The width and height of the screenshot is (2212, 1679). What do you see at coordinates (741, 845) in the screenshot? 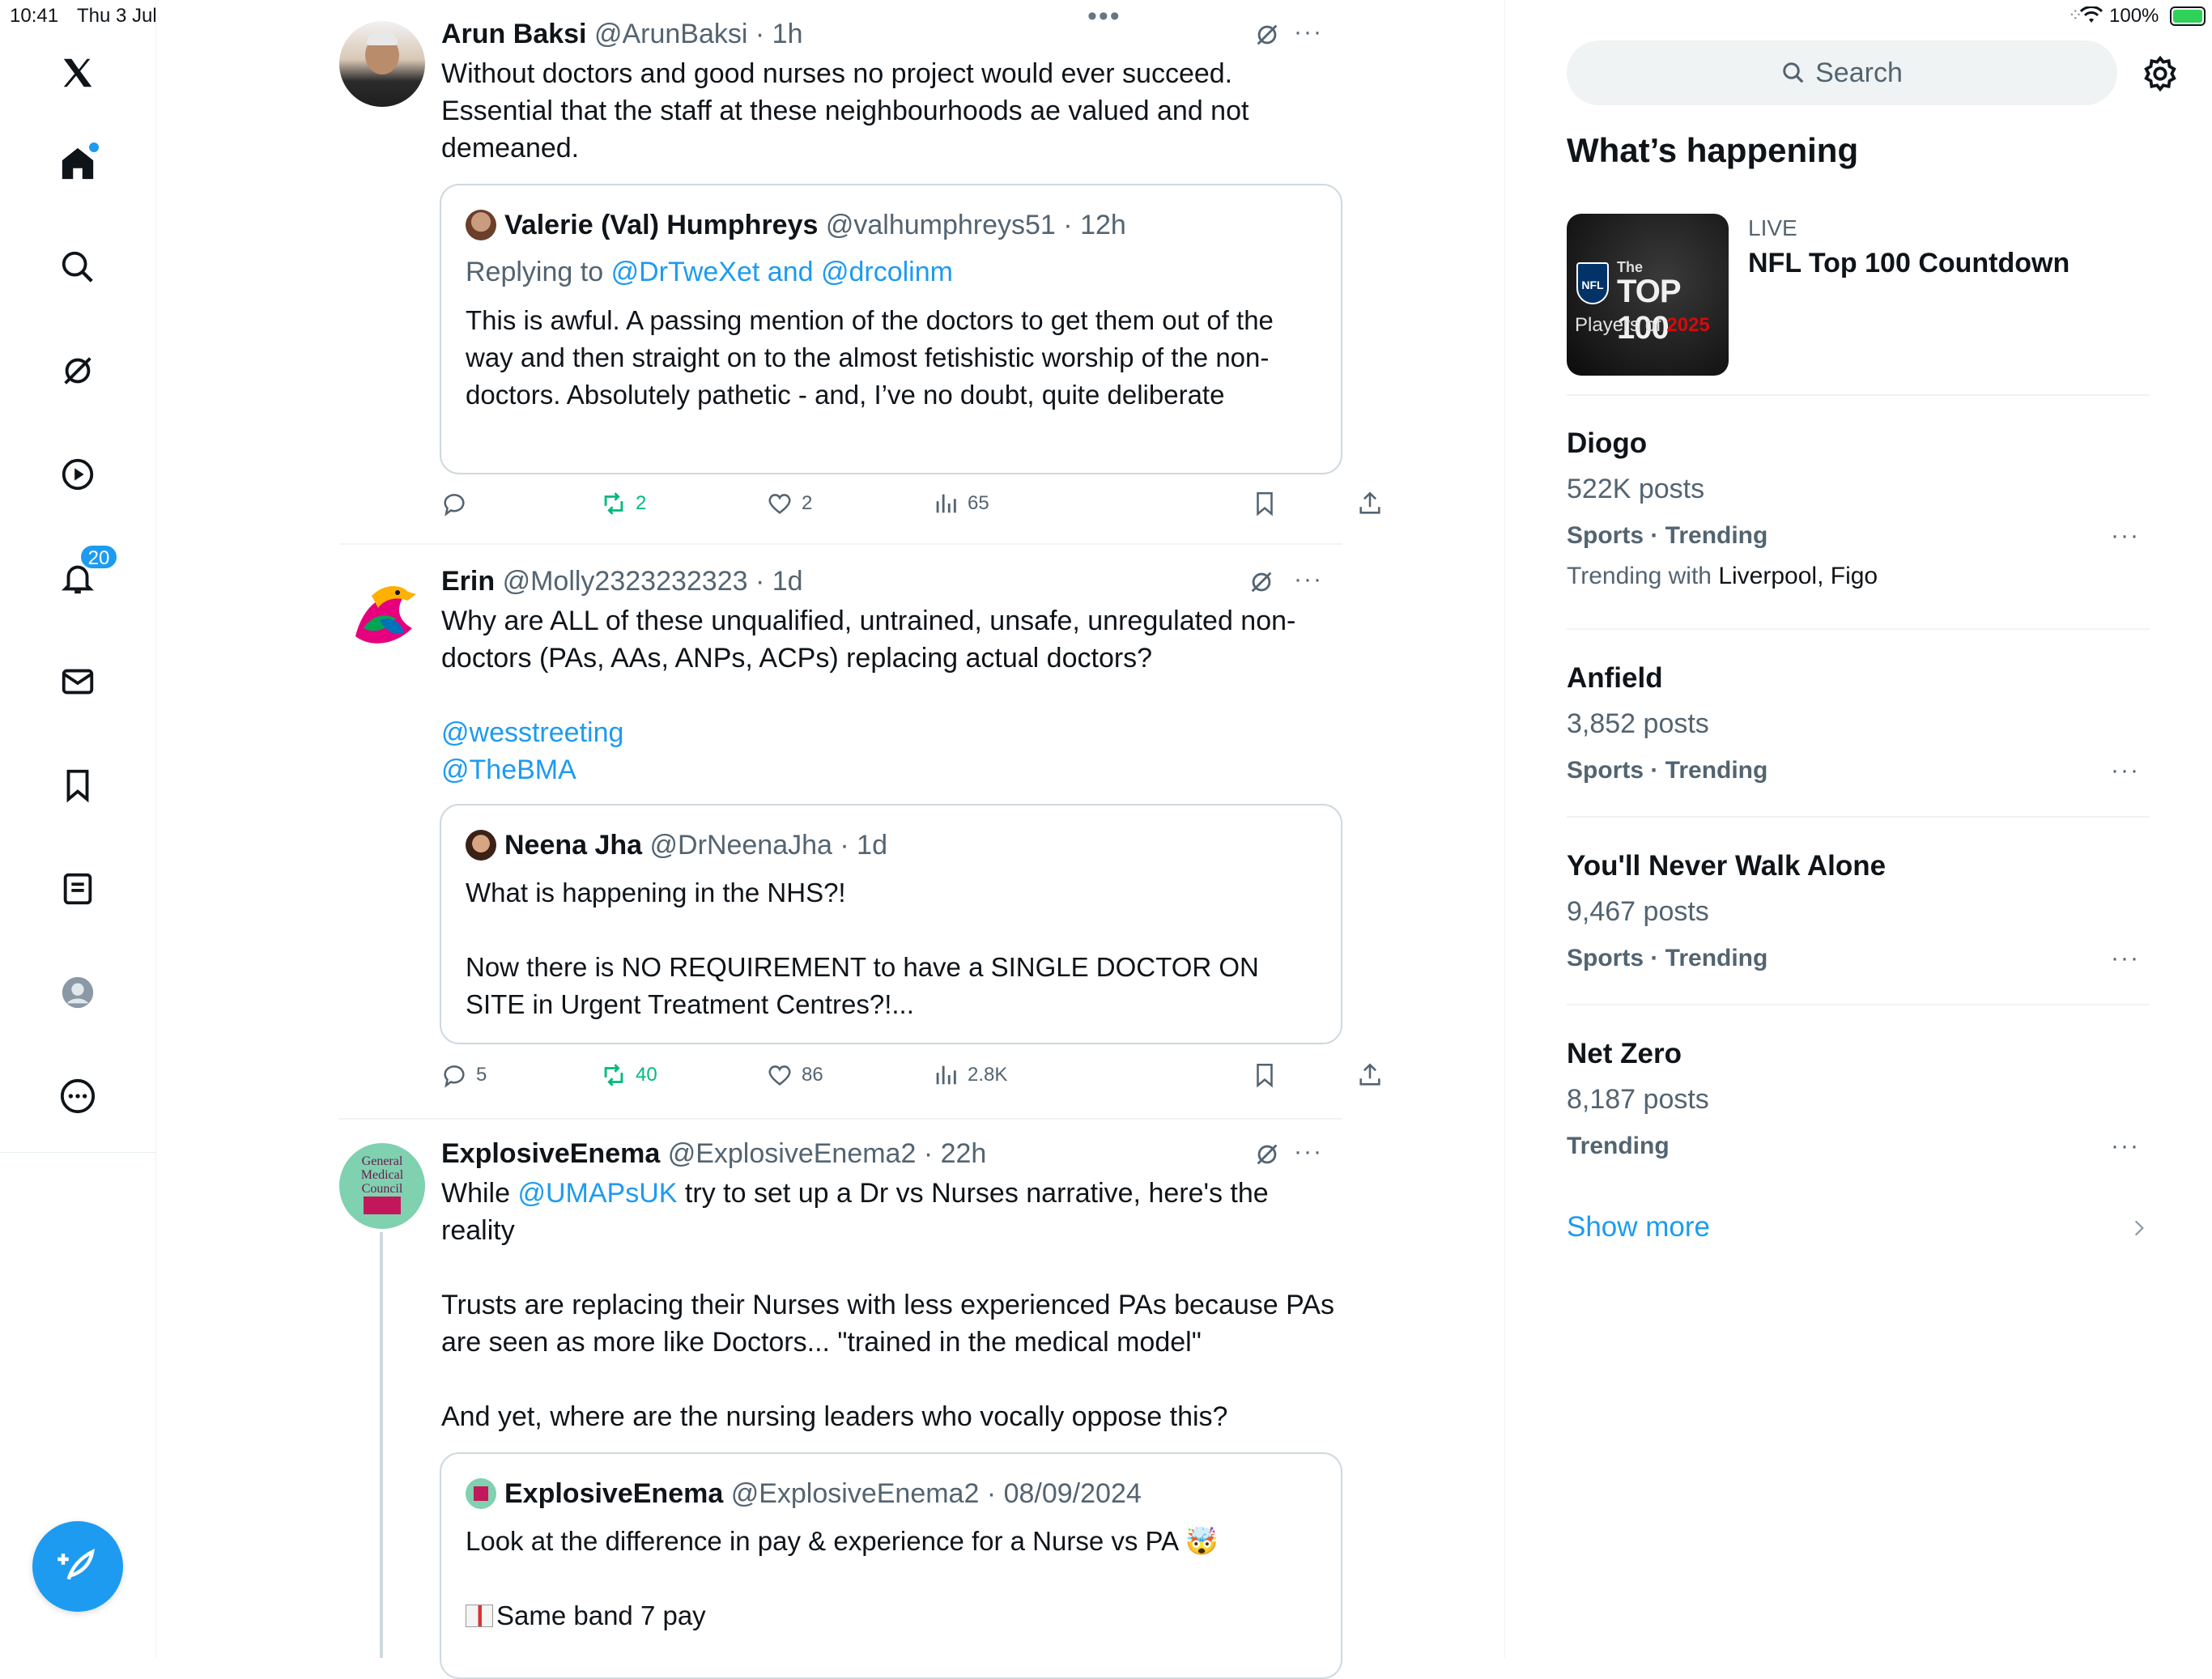
I see `quote-author-handle: @DrNeenaJha` at bounding box center [741, 845].